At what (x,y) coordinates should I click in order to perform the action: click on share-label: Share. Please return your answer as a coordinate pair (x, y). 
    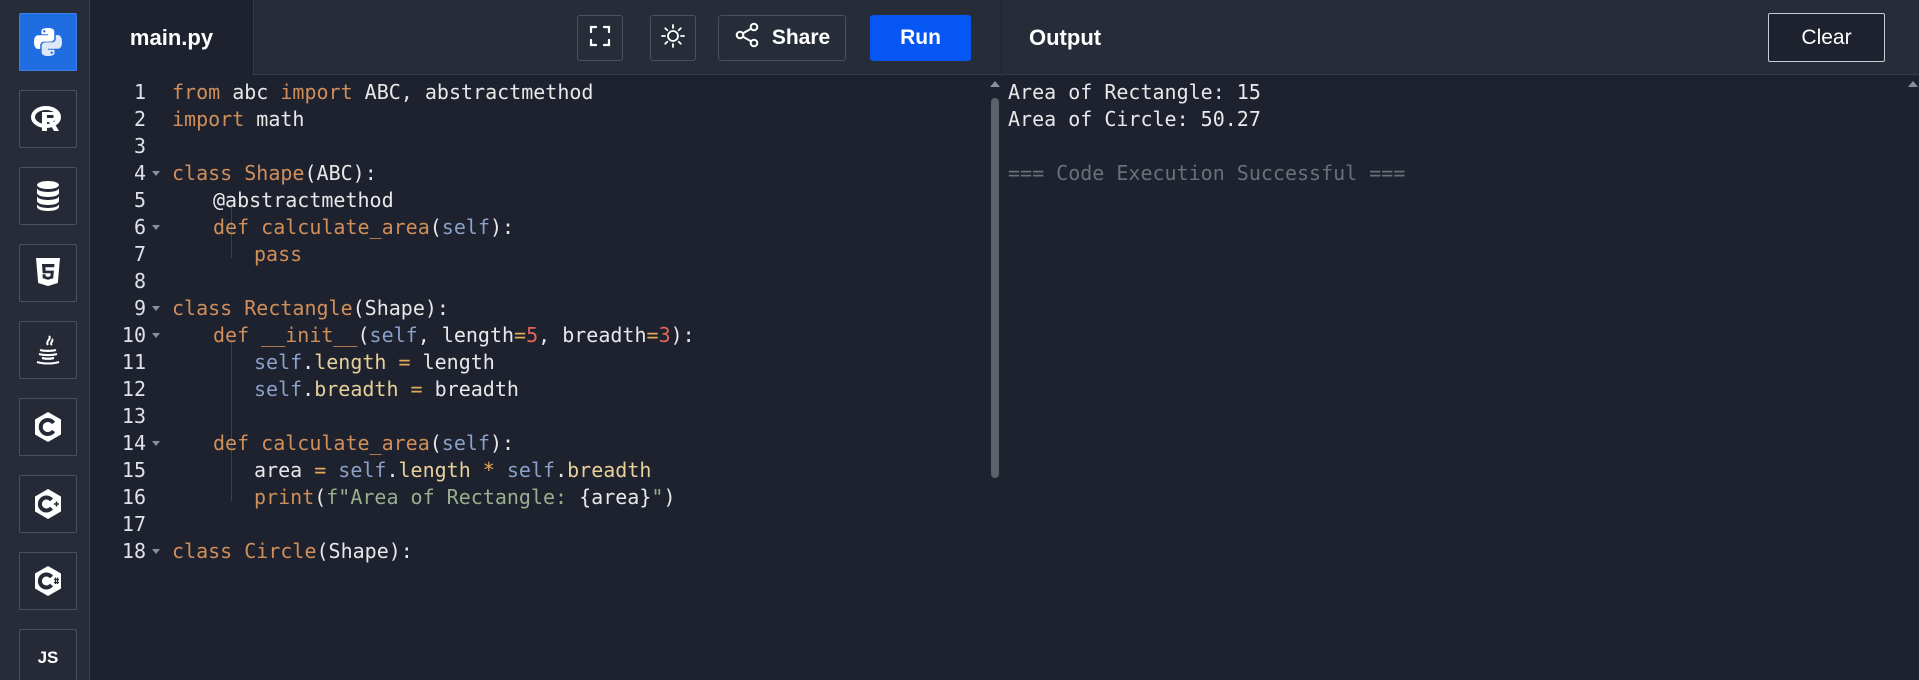
    Looking at the image, I should click on (801, 37).